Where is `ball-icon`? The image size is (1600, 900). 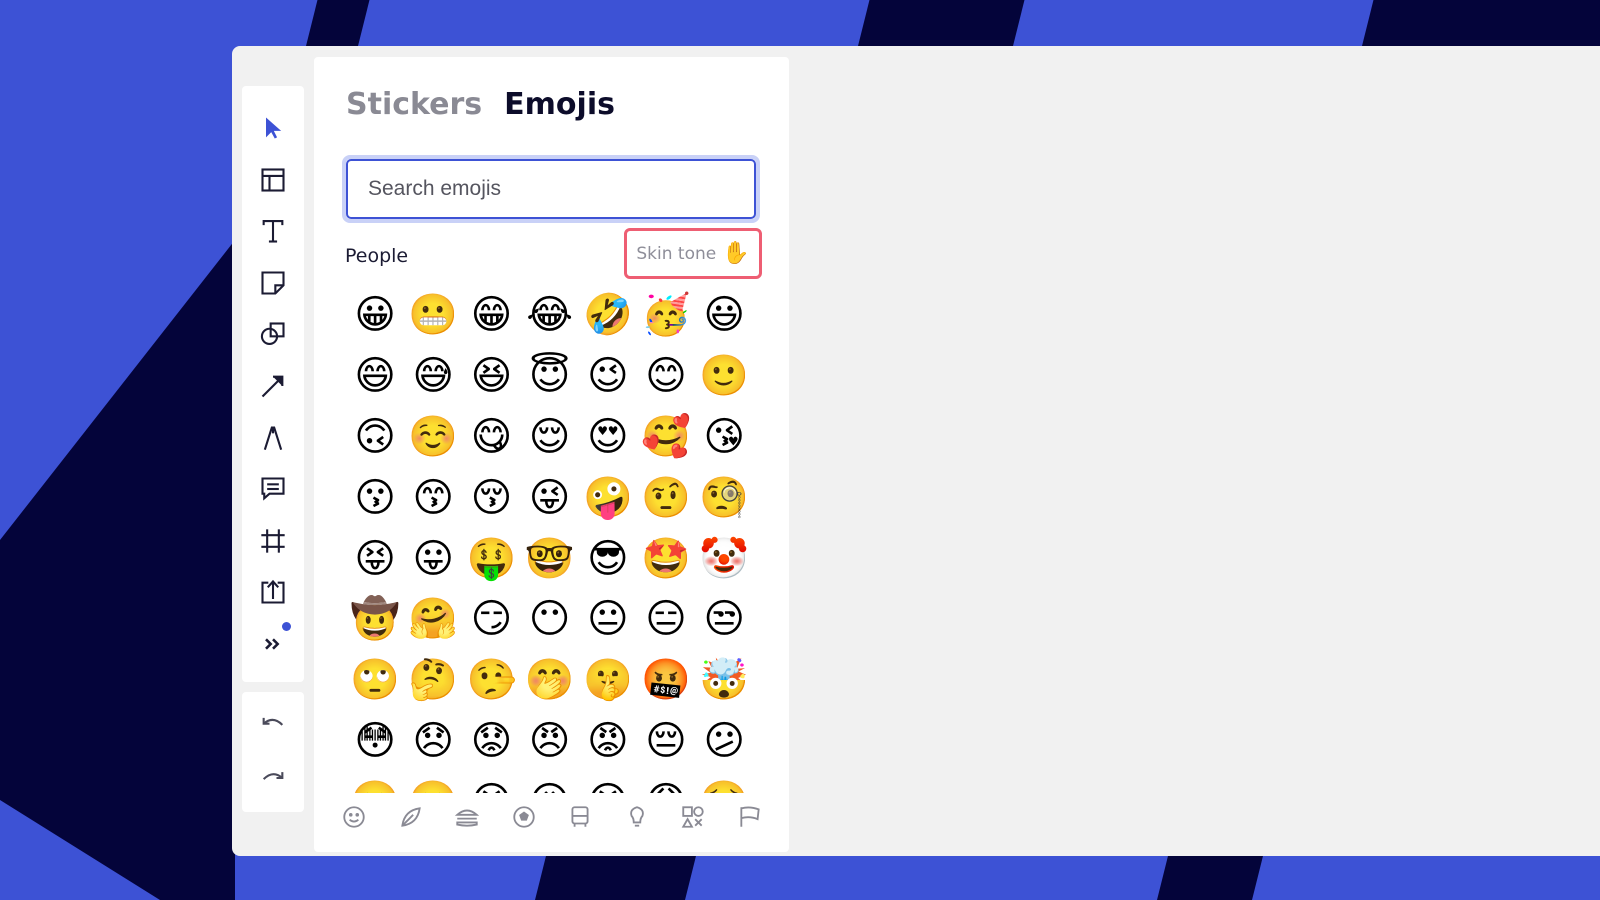 ball-icon is located at coordinates (524, 817).